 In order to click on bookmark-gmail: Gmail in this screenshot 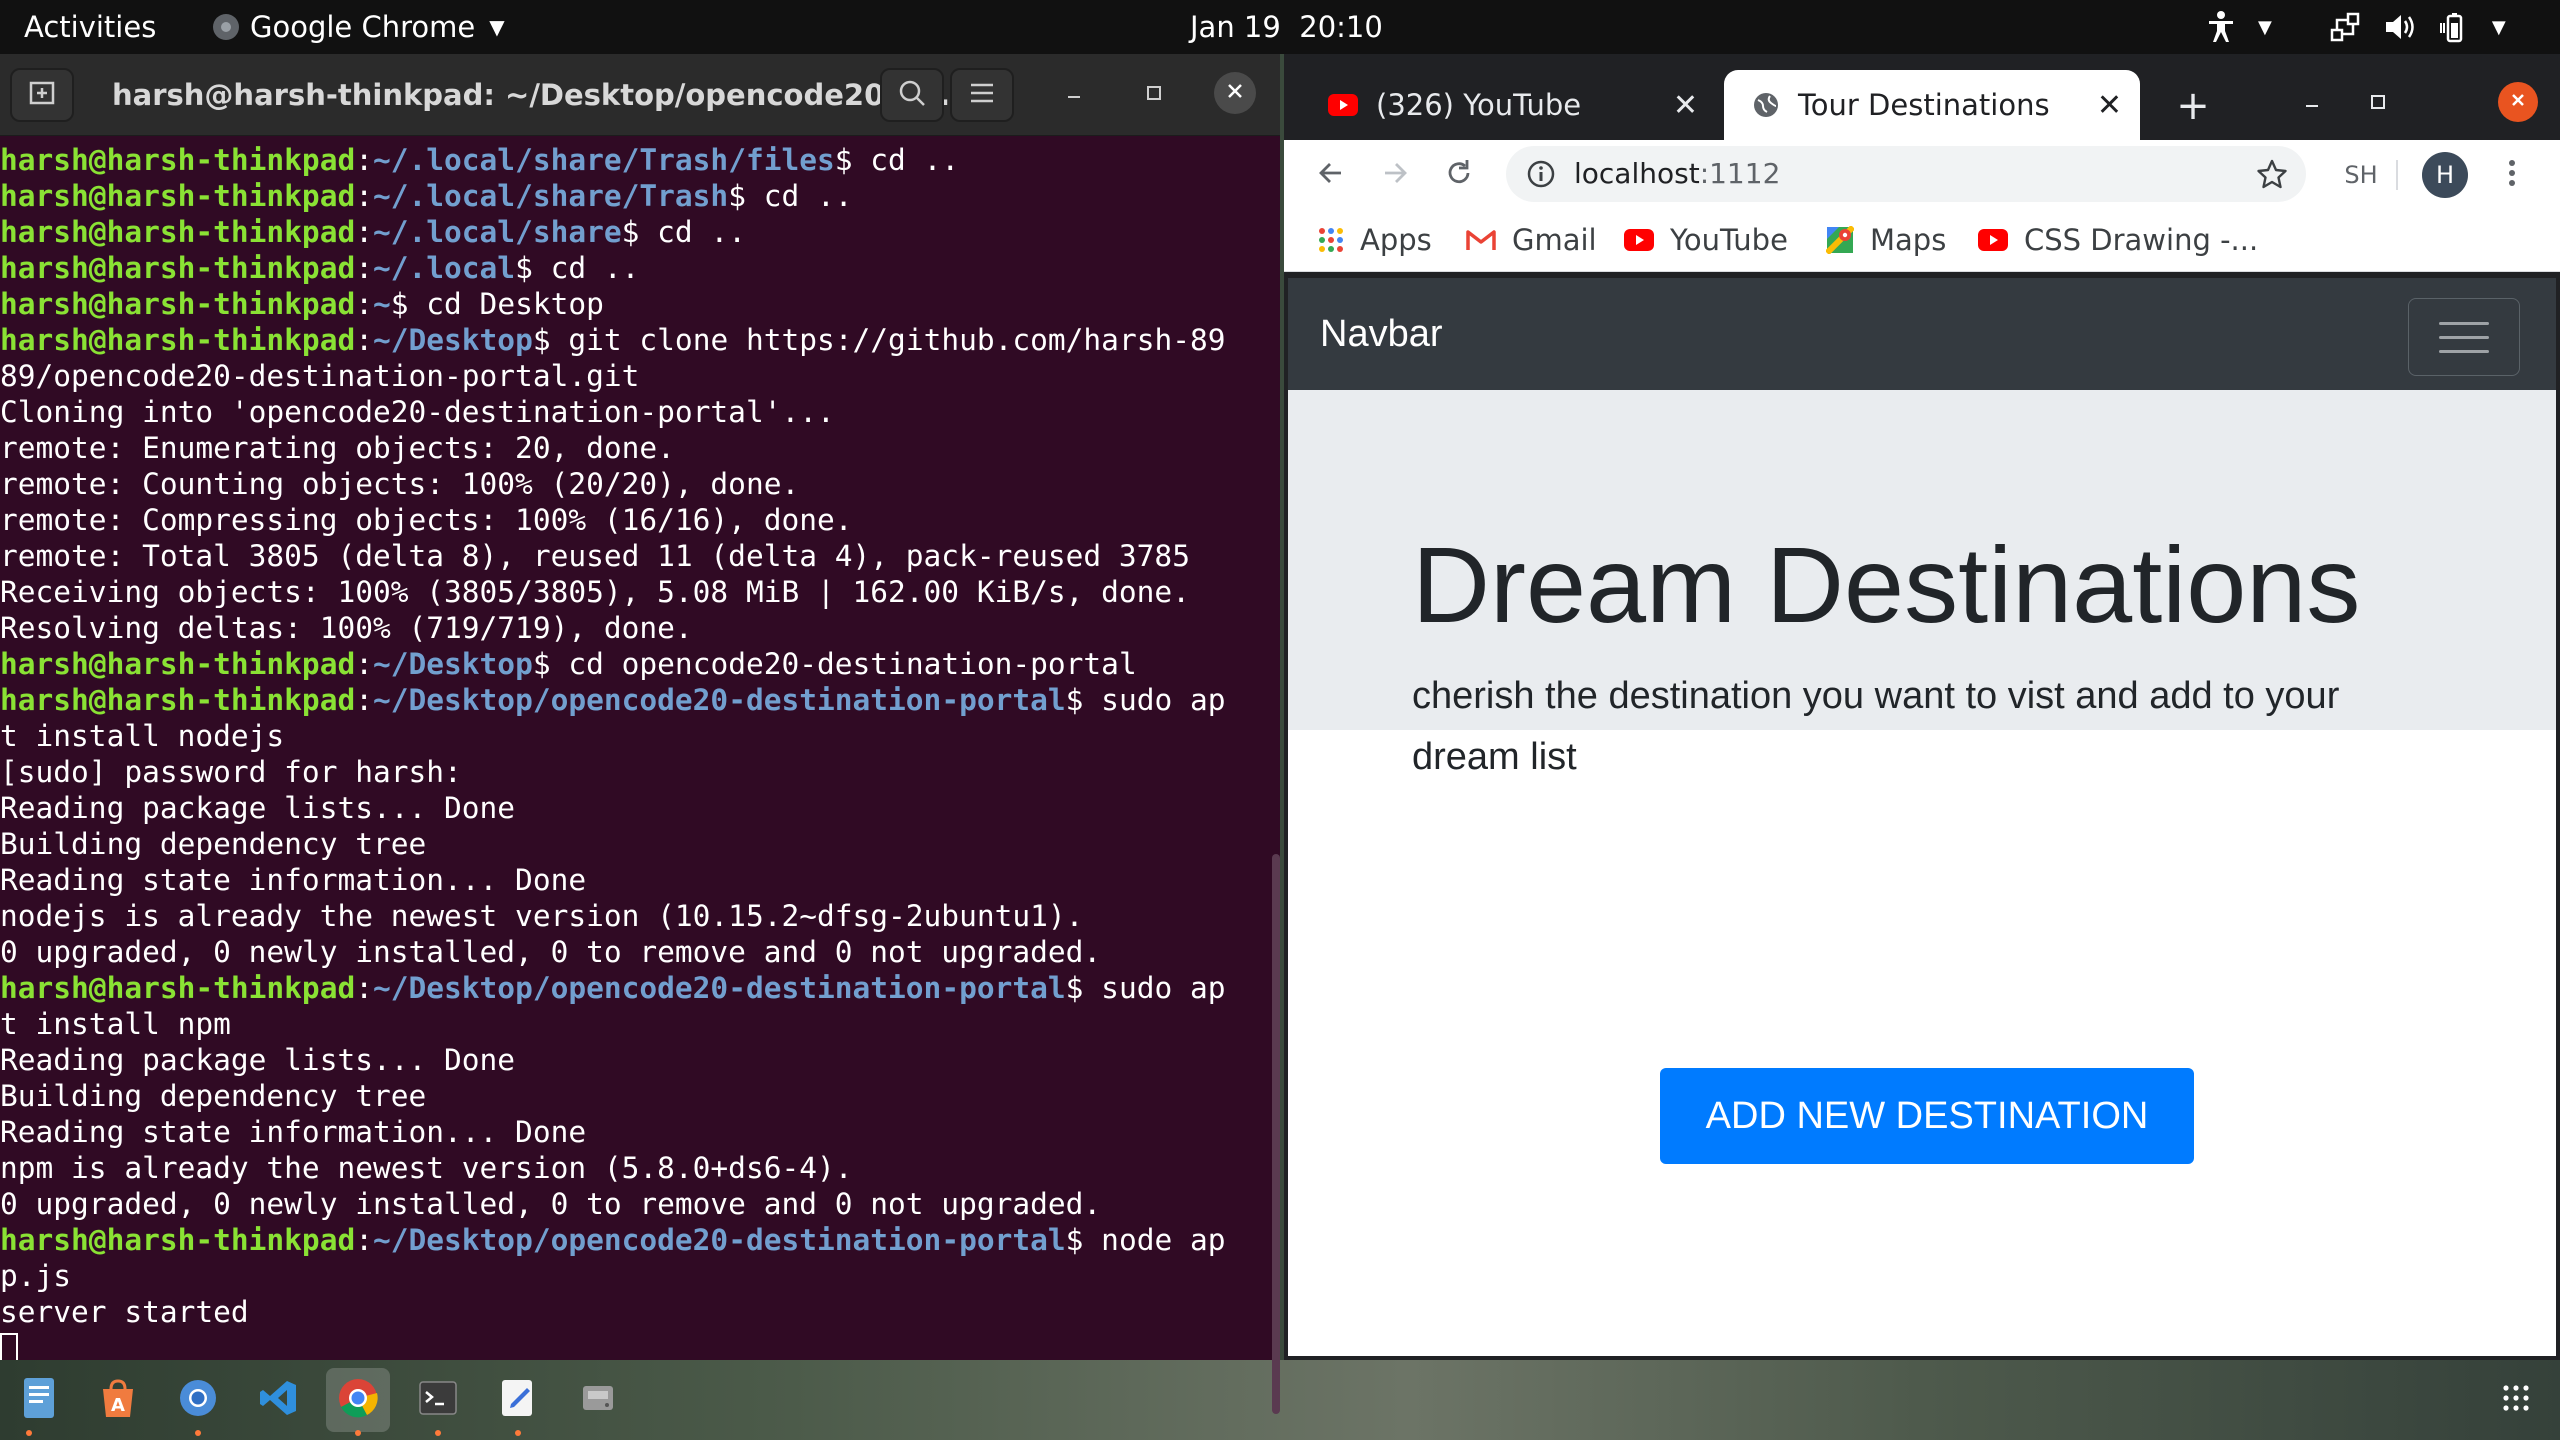, I will do `click(1531, 240)`.